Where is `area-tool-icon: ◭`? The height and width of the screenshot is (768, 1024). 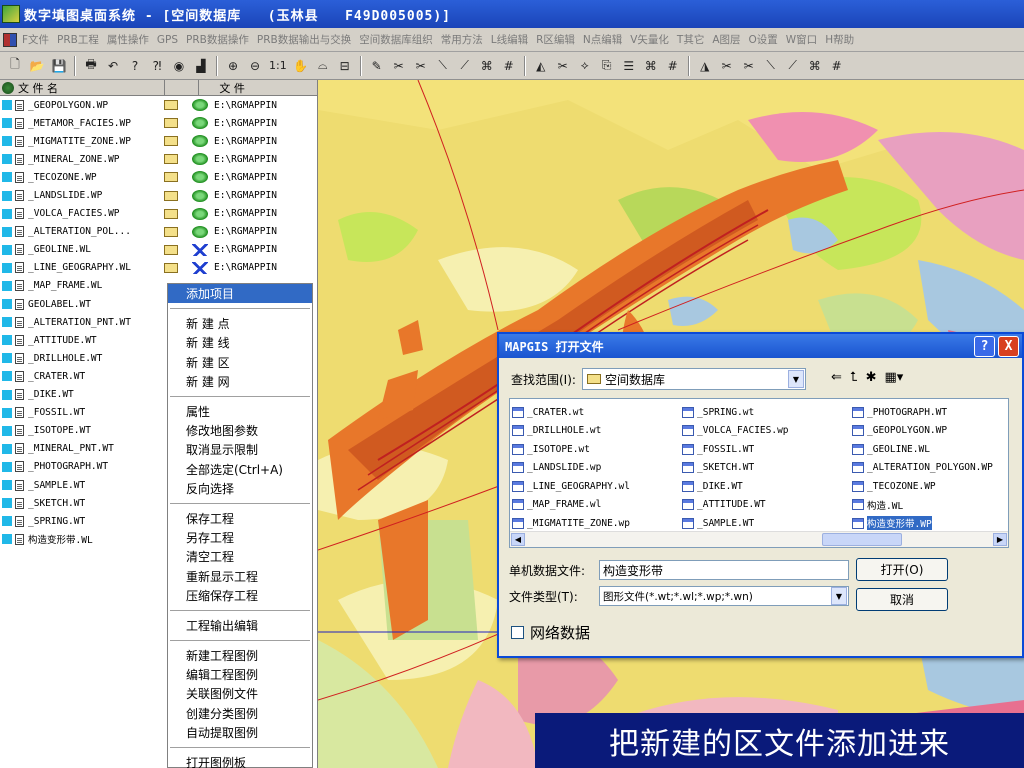
area-tool-icon: ◭ is located at coordinates (541, 66).